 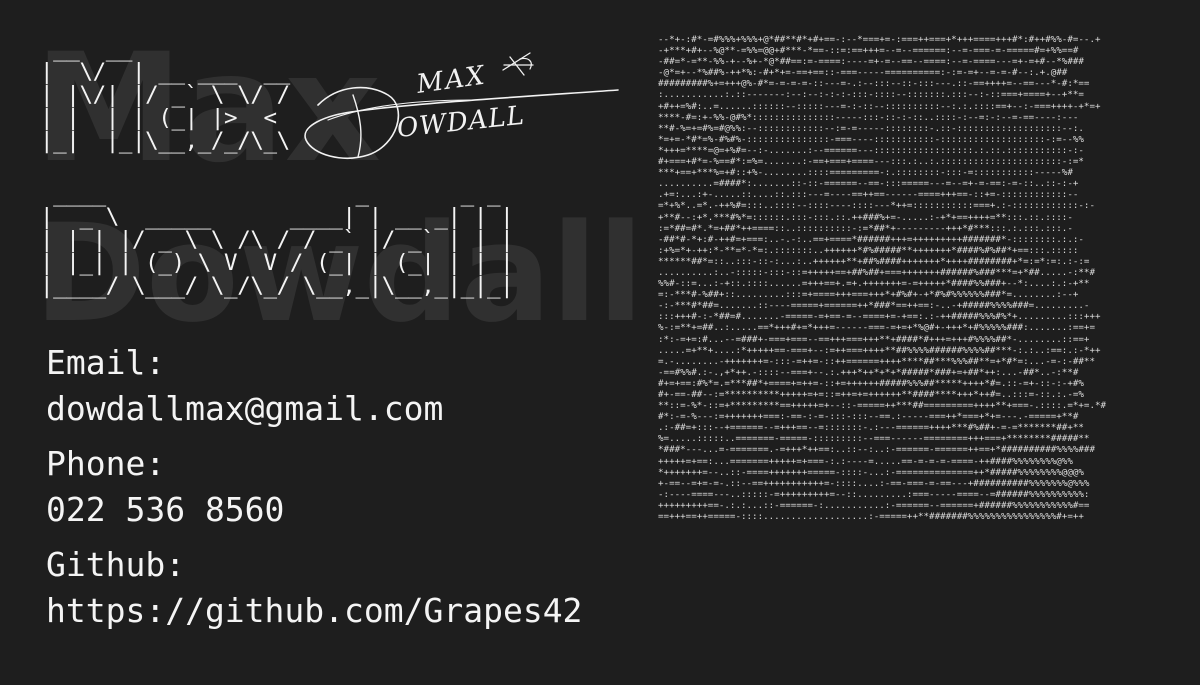 I want to click on signature-top-text: MAX, so click(x=451, y=80).